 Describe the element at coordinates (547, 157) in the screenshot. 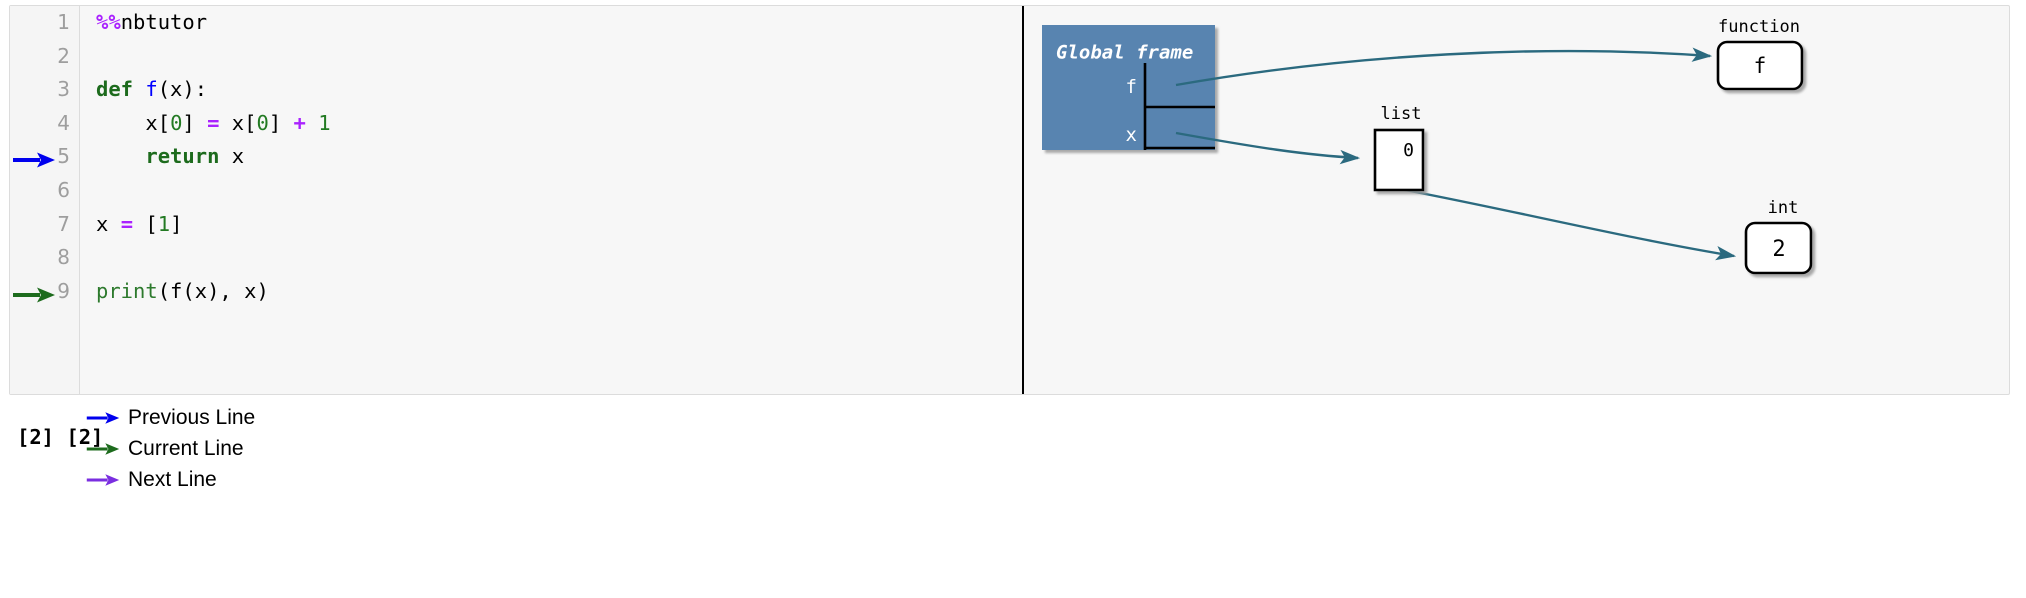

I see `code-line-5: return x` at that location.